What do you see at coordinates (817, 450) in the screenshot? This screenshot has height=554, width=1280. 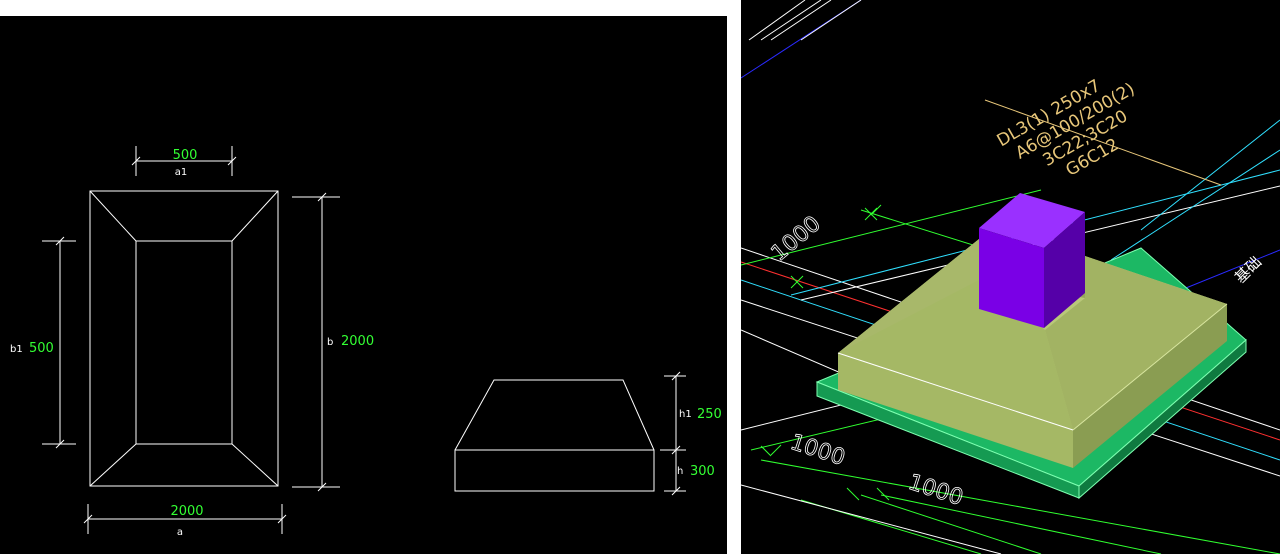 I see `dim-bottom-left-text: 1000` at bounding box center [817, 450].